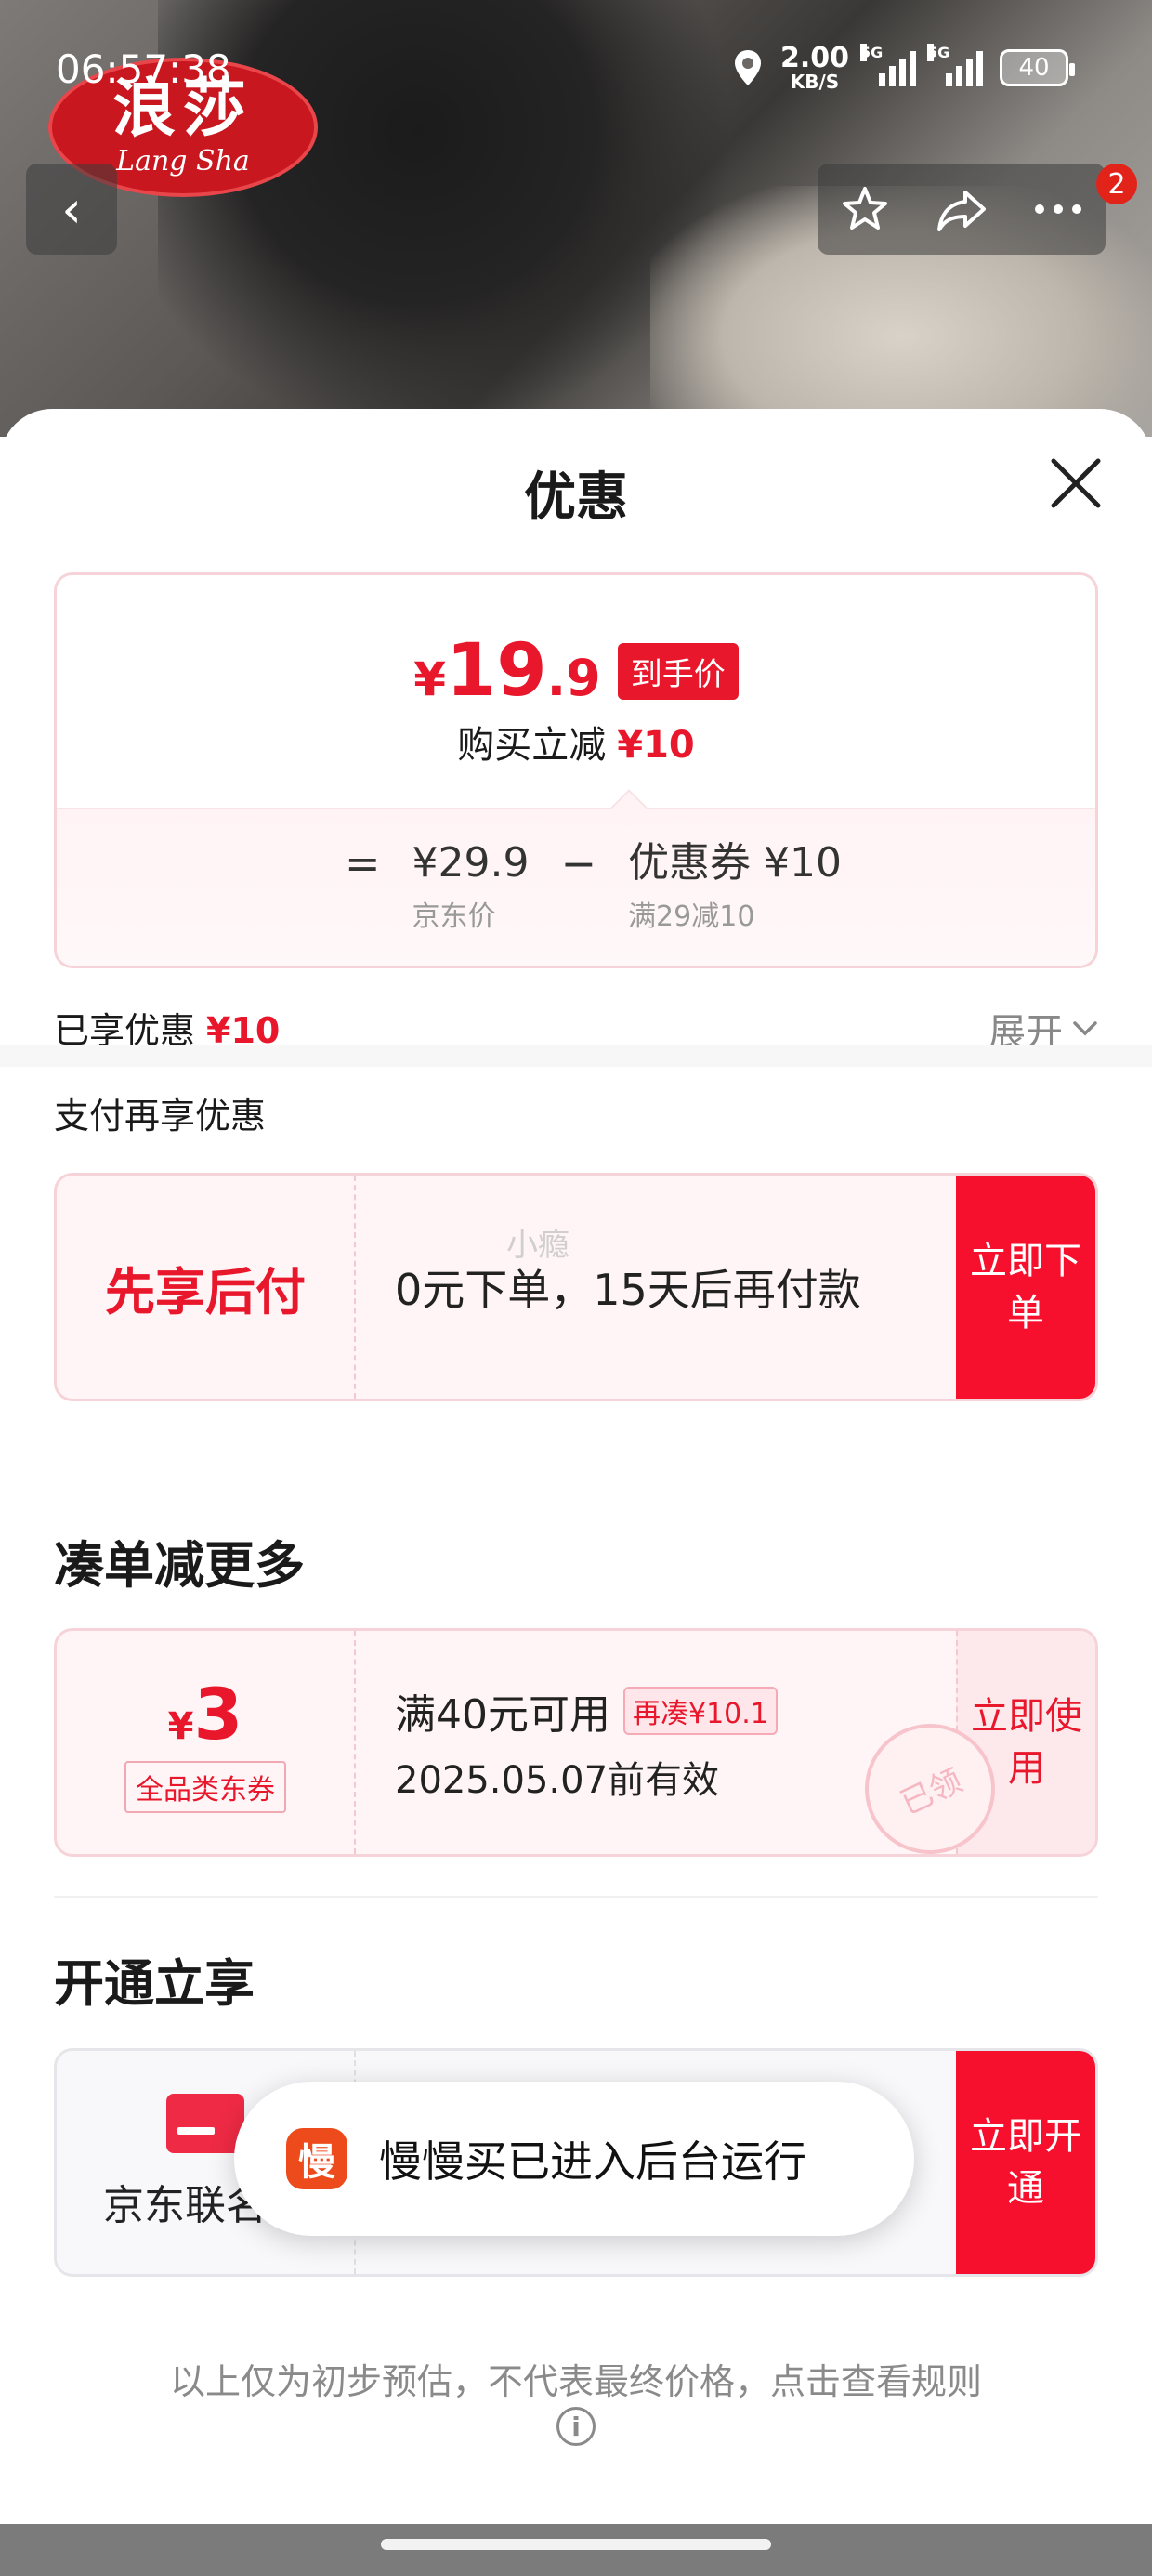 The width and height of the screenshot is (1152, 2576). What do you see at coordinates (1025, 1287) in the screenshot?
I see `bnpl-order-button: 立即下单` at bounding box center [1025, 1287].